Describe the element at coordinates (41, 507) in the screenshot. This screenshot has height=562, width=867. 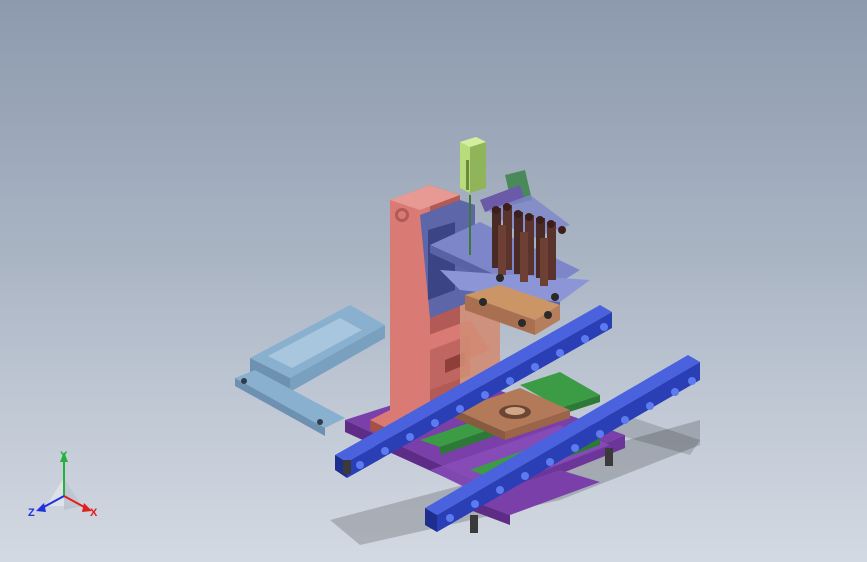
I see `z-arrowhead-icon` at that location.